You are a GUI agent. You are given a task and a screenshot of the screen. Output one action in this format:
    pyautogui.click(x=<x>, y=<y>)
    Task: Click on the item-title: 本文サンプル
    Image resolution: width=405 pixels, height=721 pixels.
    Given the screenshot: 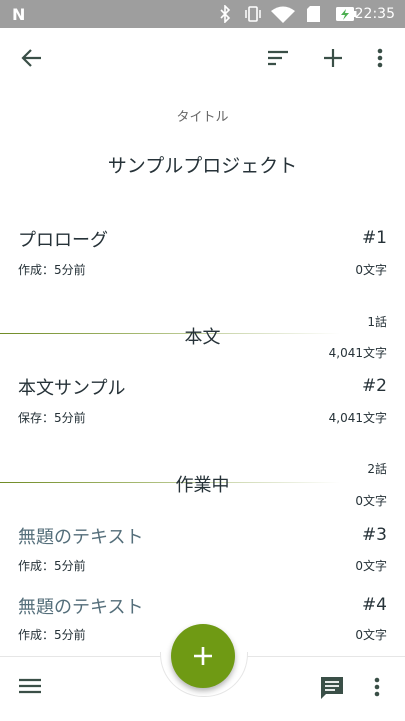 What is the action you would take?
    pyautogui.click(x=72, y=388)
    